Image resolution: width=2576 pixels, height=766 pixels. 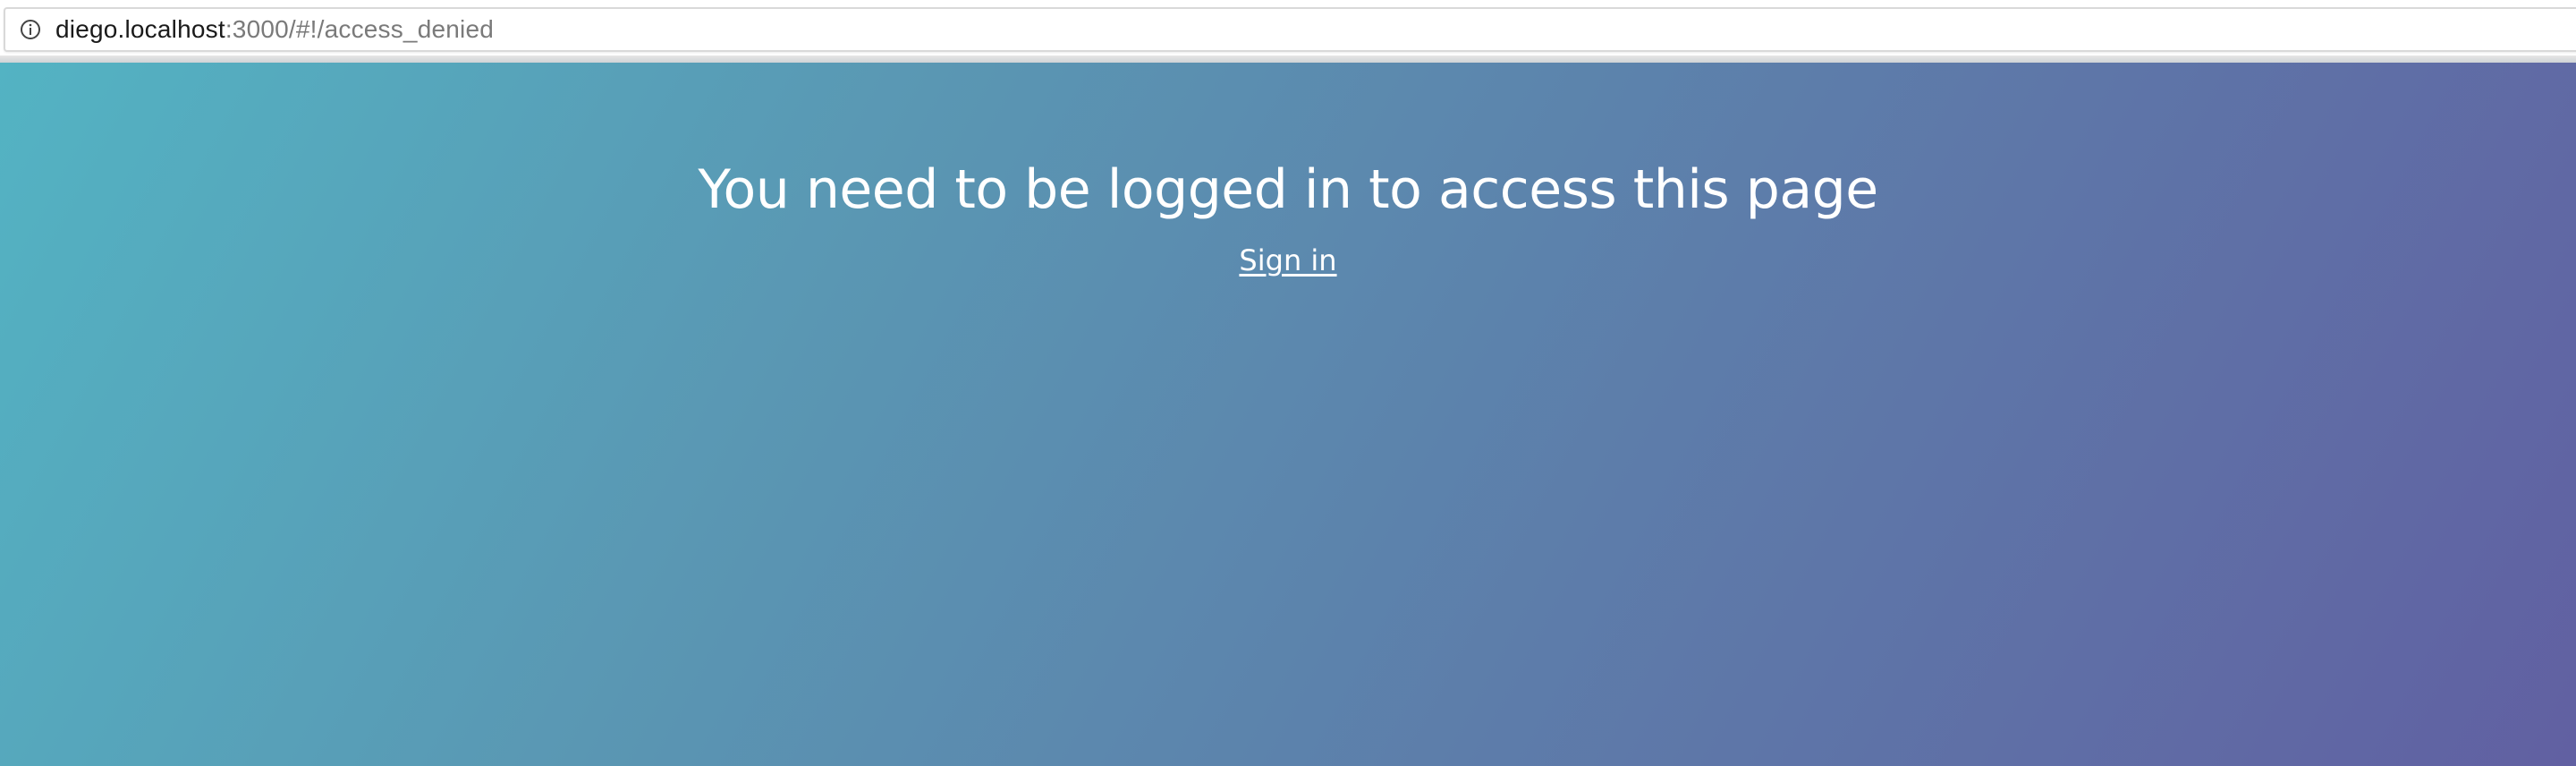 I want to click on url-text: diego.localhost:3000/#!/access_denied, so click(x=274, y=29).